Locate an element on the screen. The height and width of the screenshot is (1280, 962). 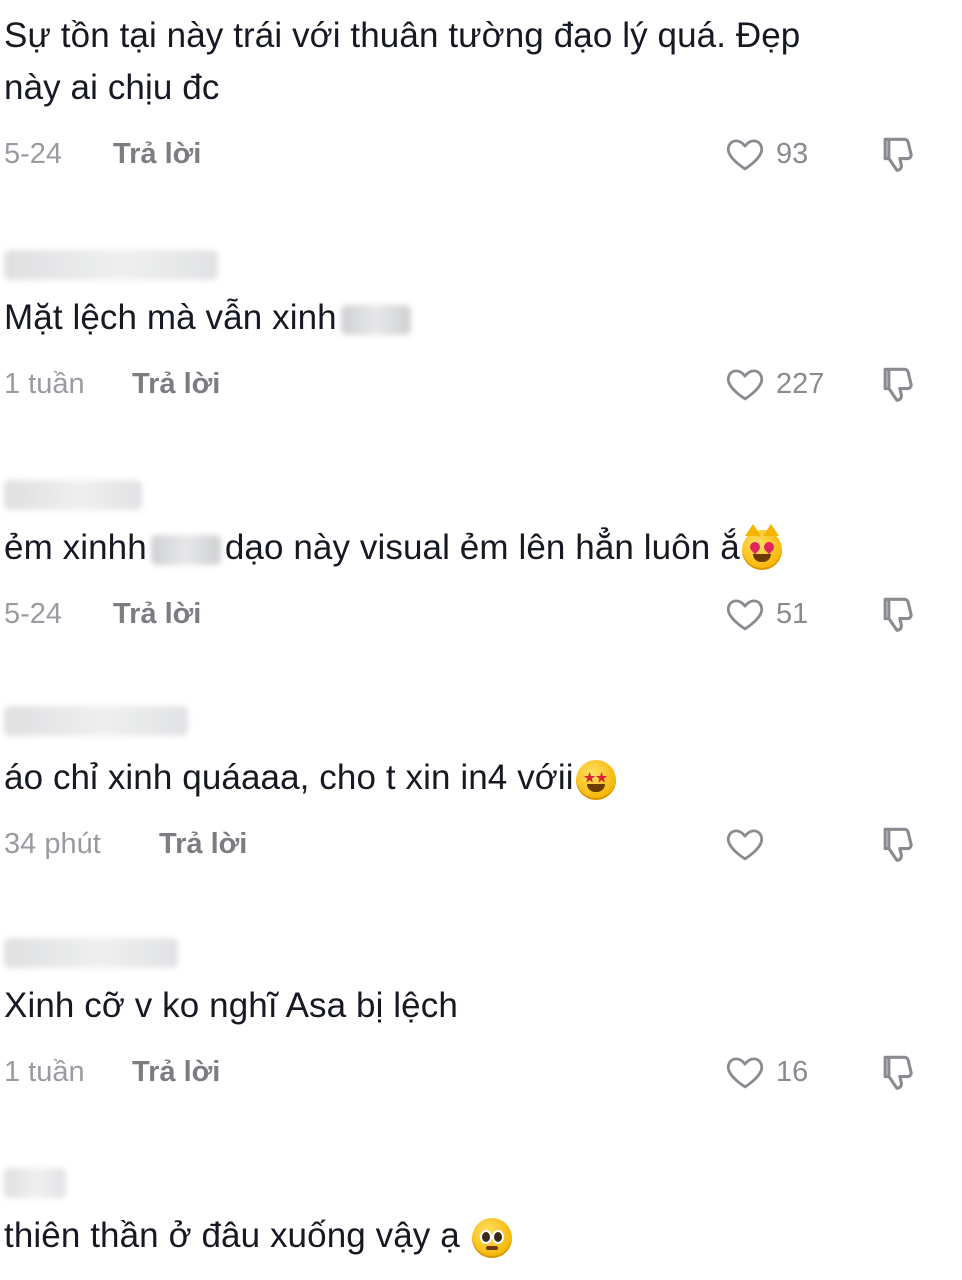
comment-text: này ai chịu đc is located at coordinates (112, 87).